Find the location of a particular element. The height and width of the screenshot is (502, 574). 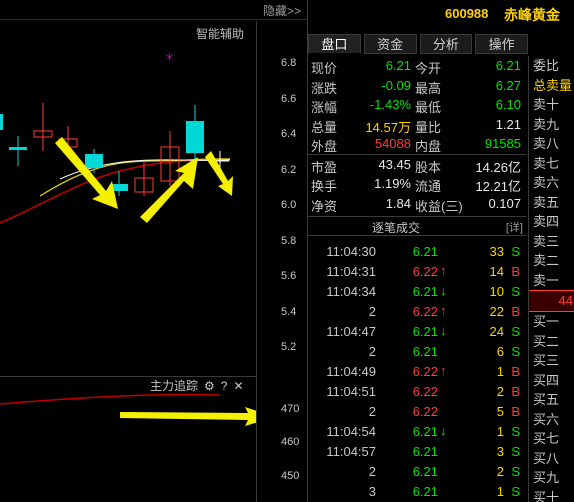

close-icon: ✕ is located at coordinates (238, 386).